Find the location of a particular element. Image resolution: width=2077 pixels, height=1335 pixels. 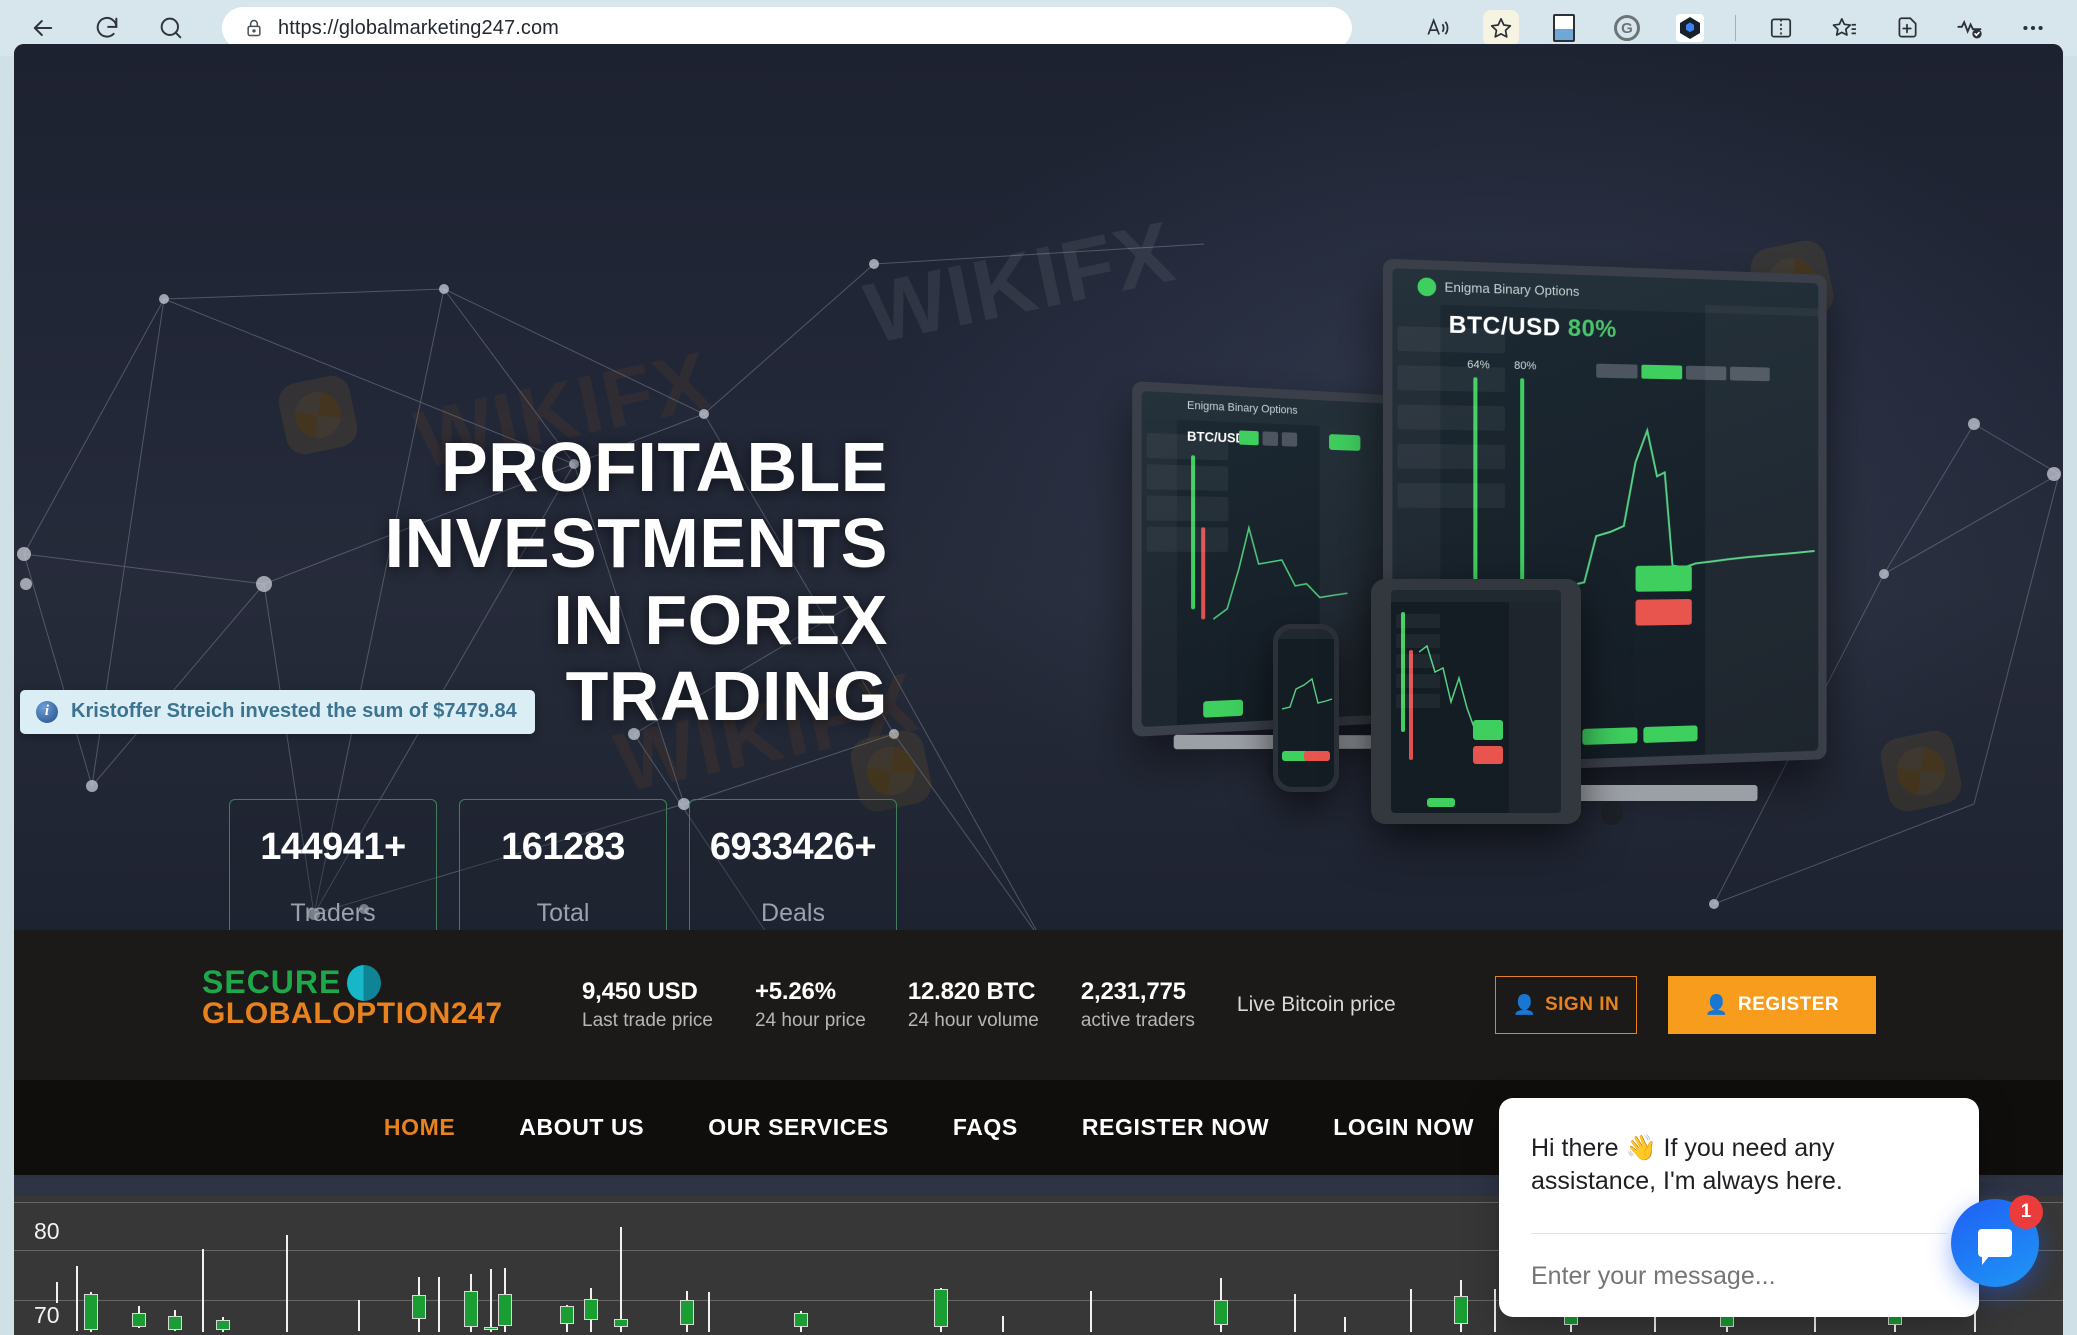

ticker-item-active-traders: 2,231,775 active traders is located at coordinates (1138, 1005).